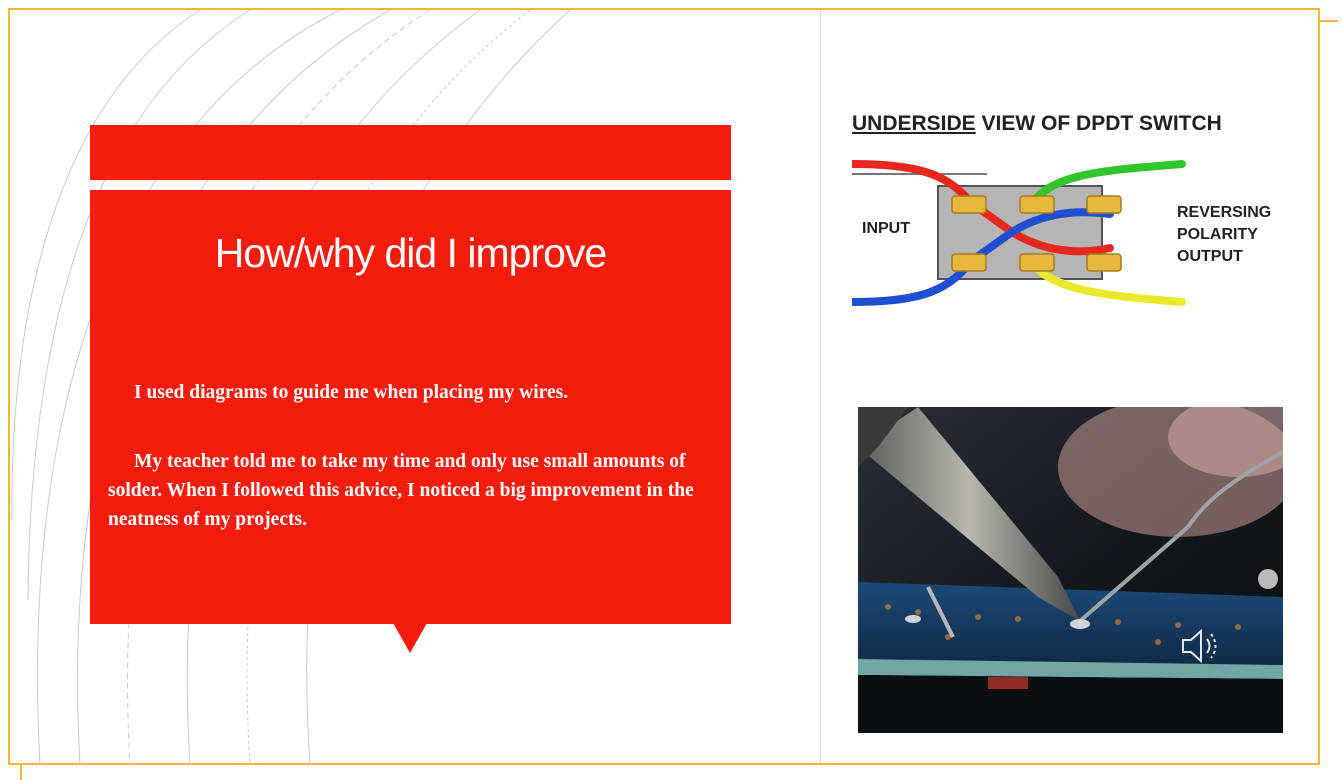 This screenshot has height=780, width=1342. Describe the element at coordinates (820, 386) in the screenshot. I see `section-divider` at that location.